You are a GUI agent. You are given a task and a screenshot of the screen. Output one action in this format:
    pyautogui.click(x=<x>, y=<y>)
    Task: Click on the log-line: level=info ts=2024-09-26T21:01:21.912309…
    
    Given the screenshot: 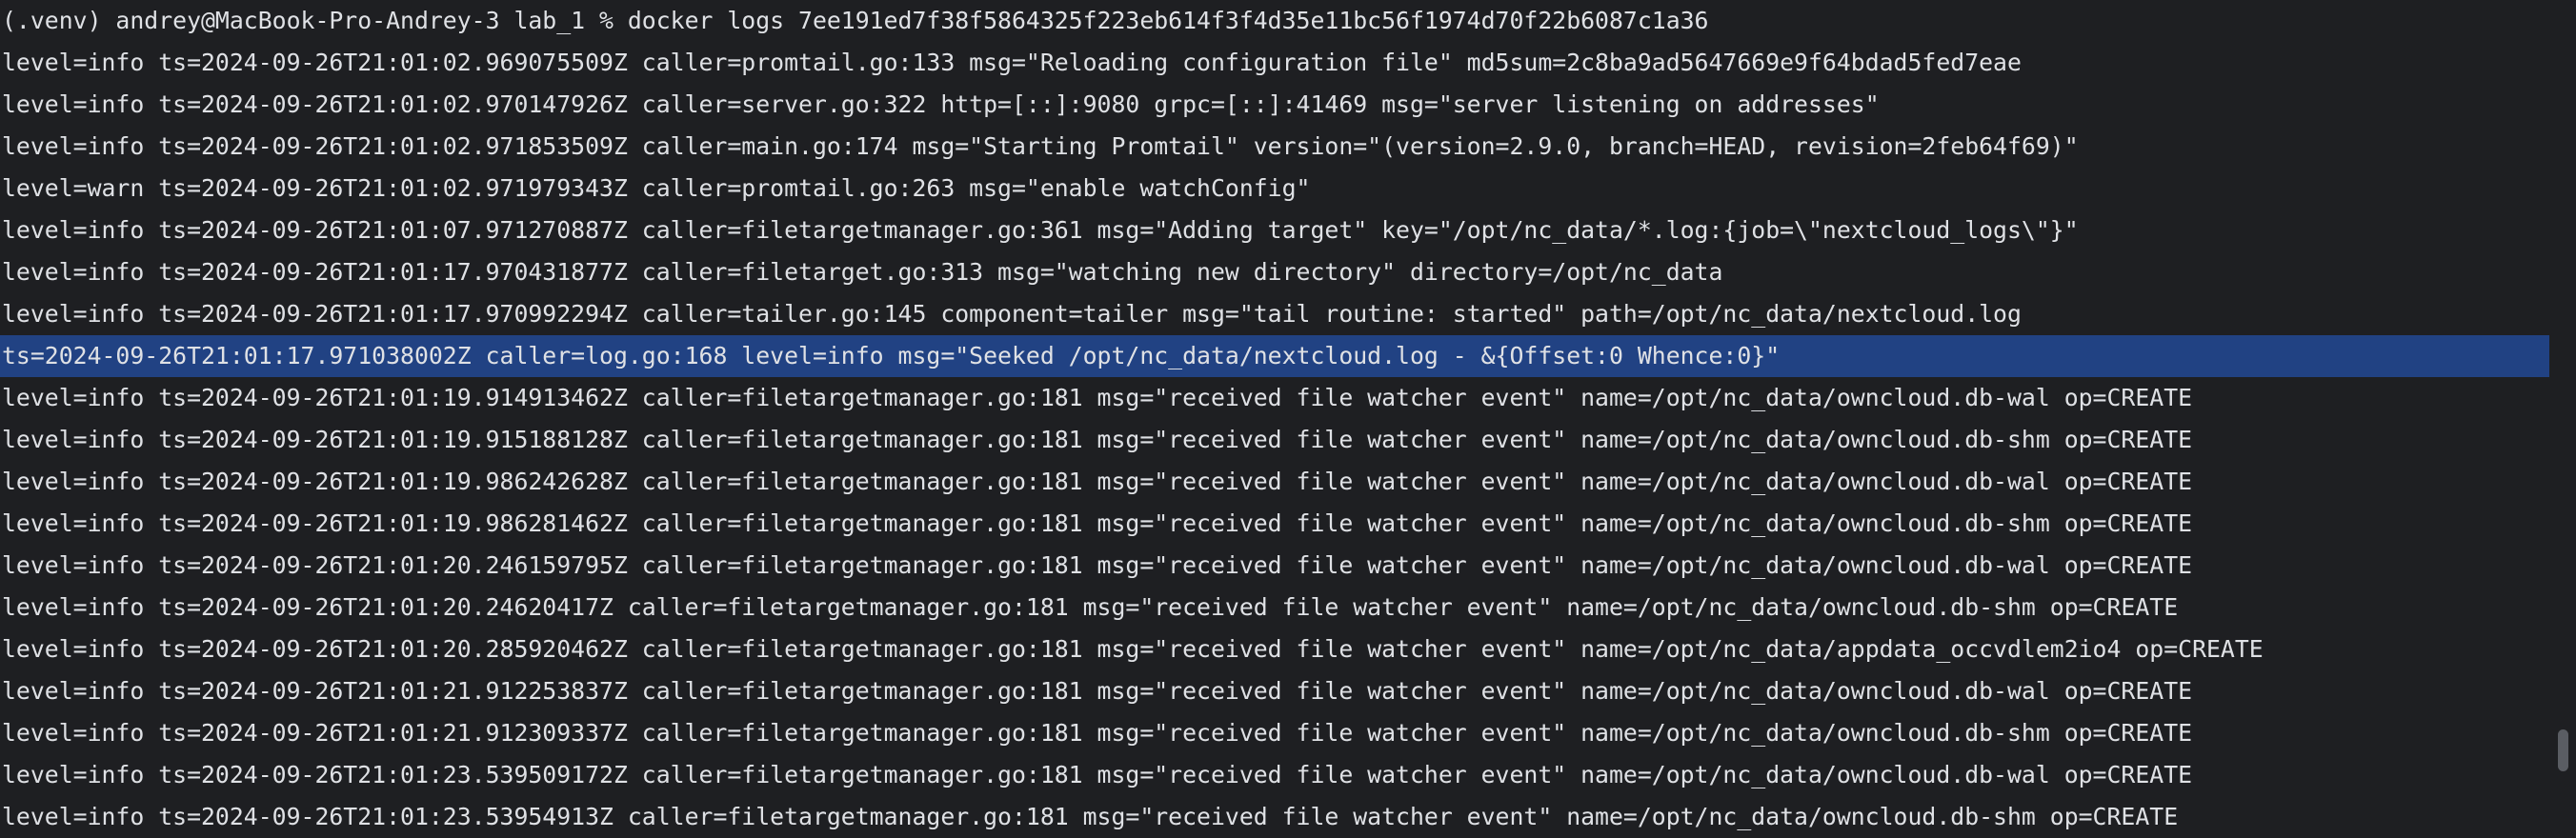 What is the action you would take?
    pyautogui.click(x=1274, y=733)
    